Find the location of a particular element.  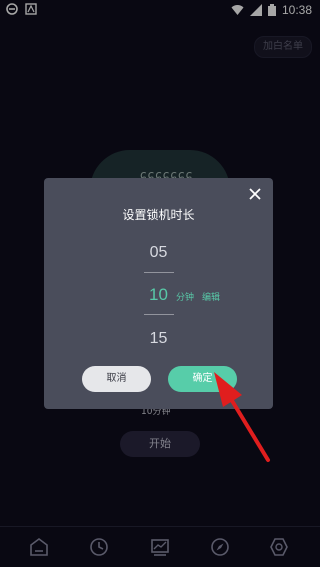

picker-item-selected: 10 is located at coordinates (158, 295).